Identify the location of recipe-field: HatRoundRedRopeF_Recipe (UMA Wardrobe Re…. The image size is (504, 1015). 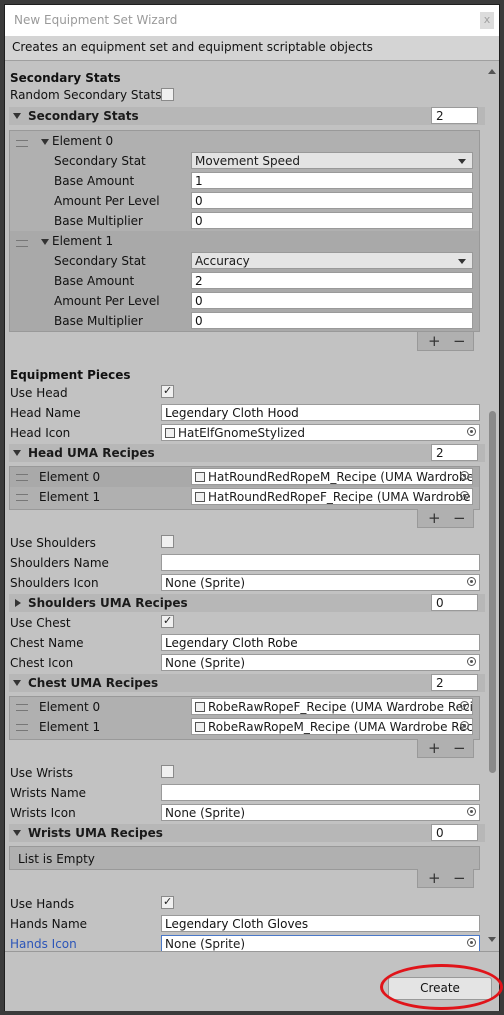
(332, 496).